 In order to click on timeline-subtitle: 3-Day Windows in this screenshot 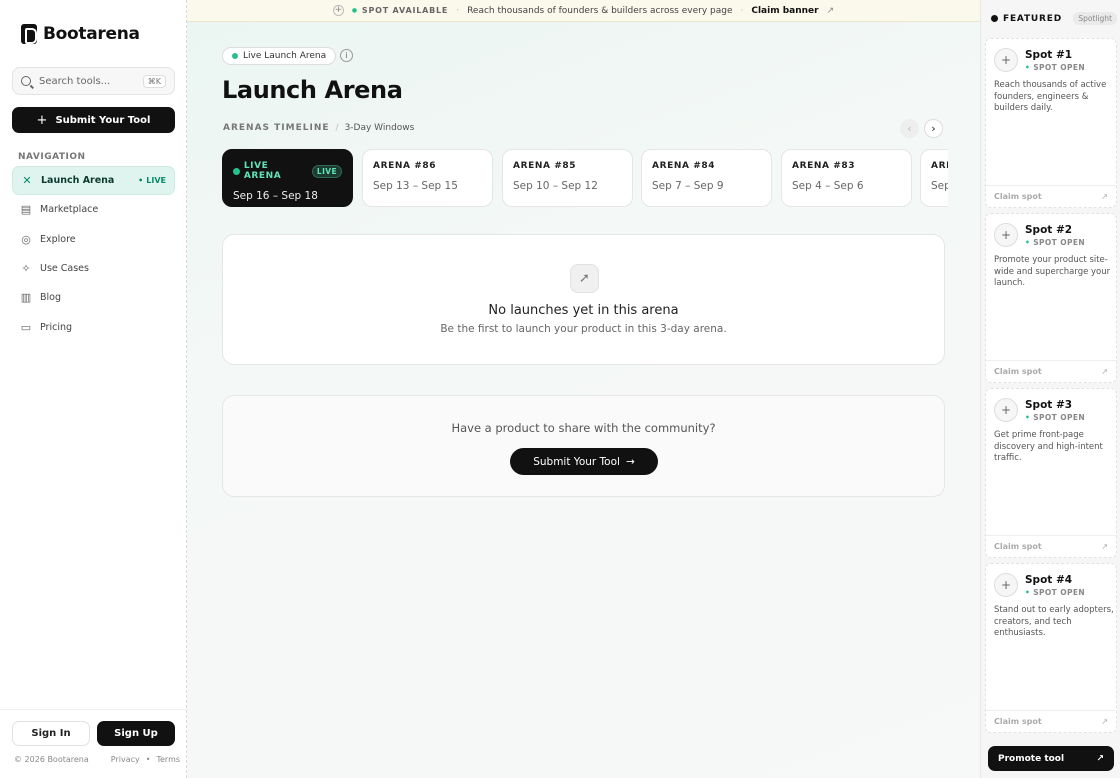, I will do `click(379, 128)`.